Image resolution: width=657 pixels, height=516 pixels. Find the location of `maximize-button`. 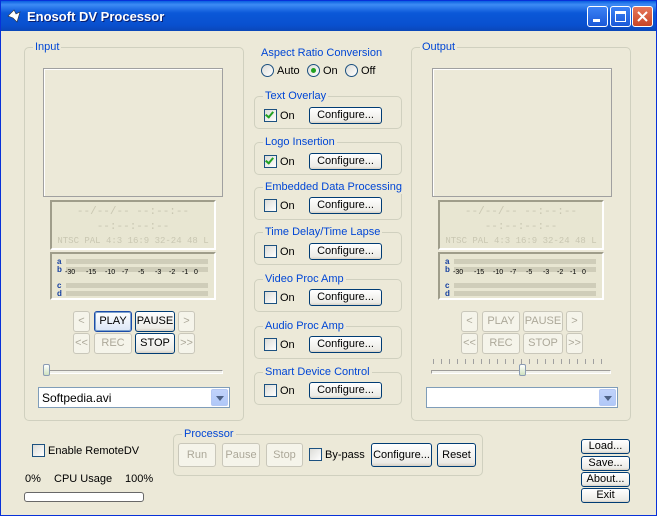

maximize-button is located at coordinates (620, 16).